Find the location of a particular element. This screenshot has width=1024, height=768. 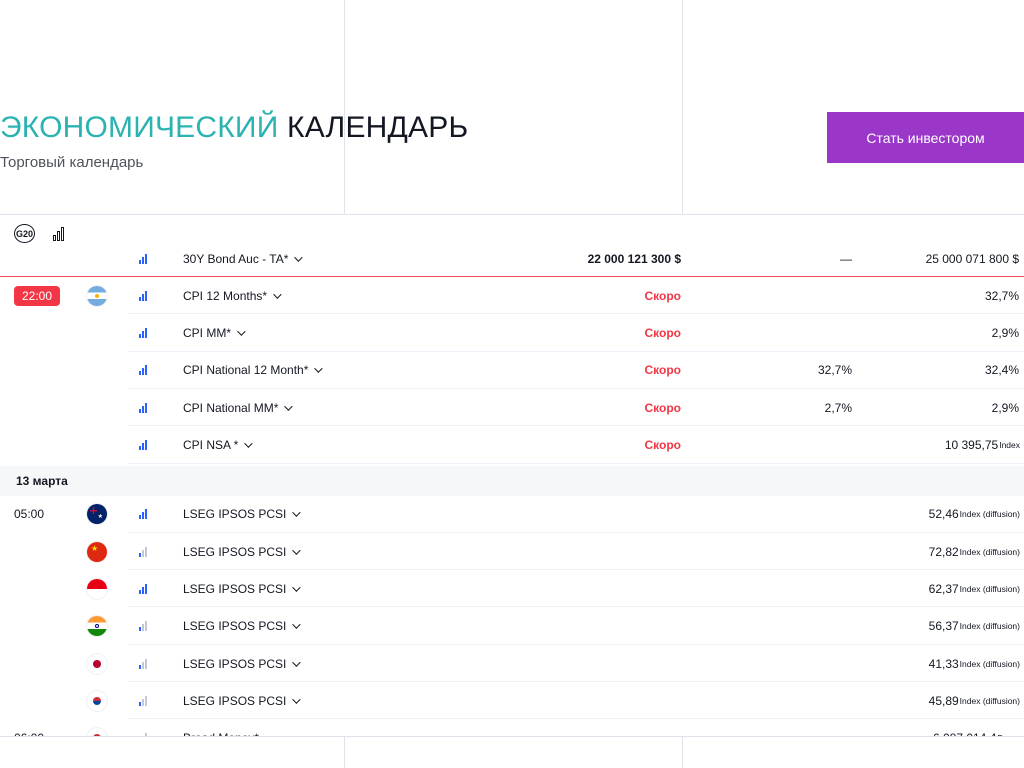

event-name: CPI National MM* is located at coordinates (333, 407).